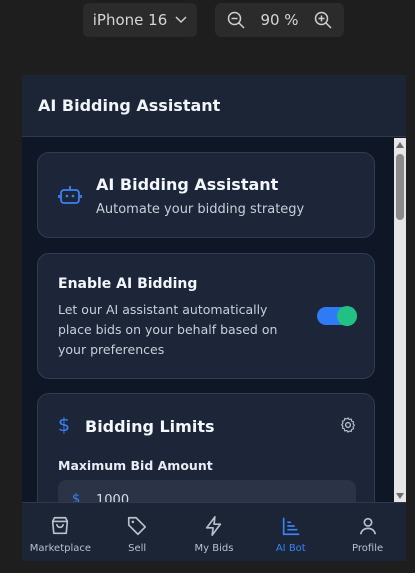  What do you see at coordinates (214, 548) in the screenshot?
I see `nav-label: My Bids` at bounding box center [214, 548].